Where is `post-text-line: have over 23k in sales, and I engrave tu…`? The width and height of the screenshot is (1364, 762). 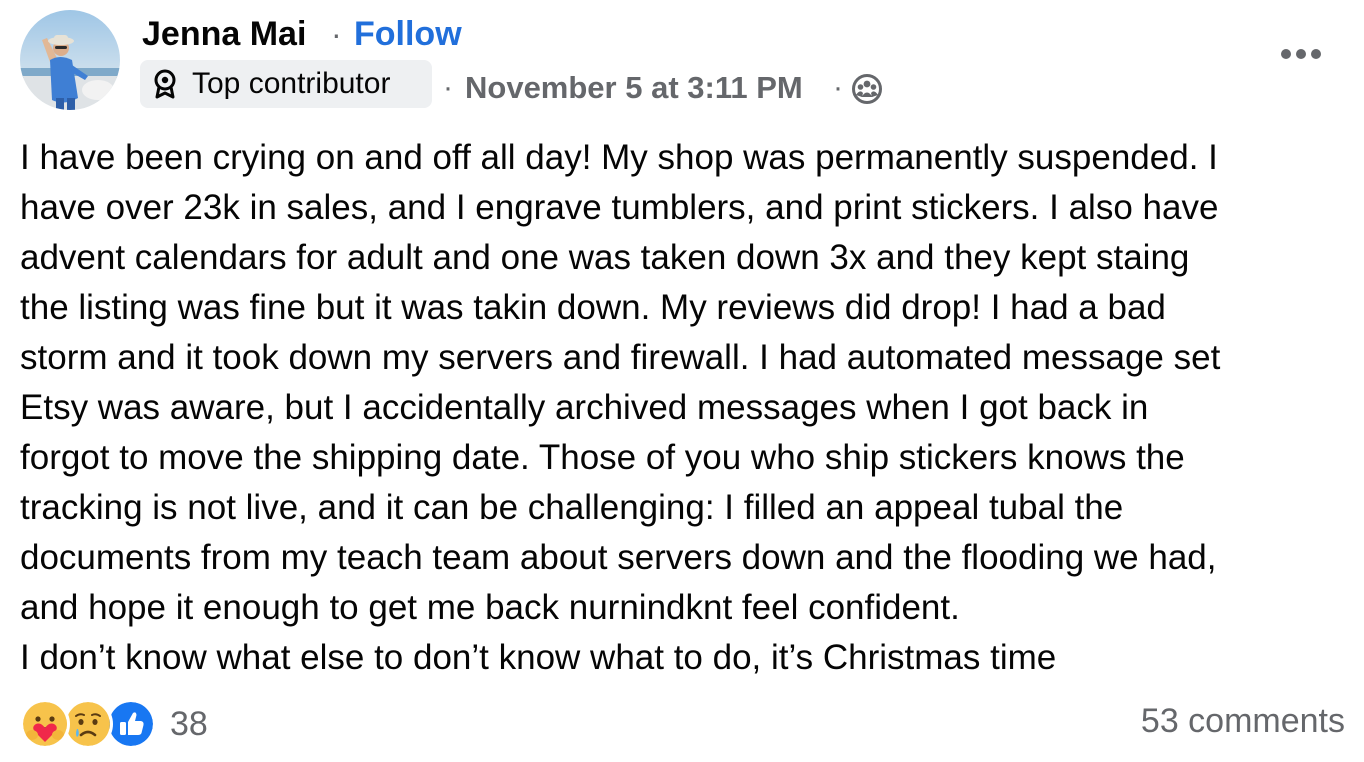
post-text-line: have over 23k in sales, and I engrave tu… is located at coordinates (619, 207).